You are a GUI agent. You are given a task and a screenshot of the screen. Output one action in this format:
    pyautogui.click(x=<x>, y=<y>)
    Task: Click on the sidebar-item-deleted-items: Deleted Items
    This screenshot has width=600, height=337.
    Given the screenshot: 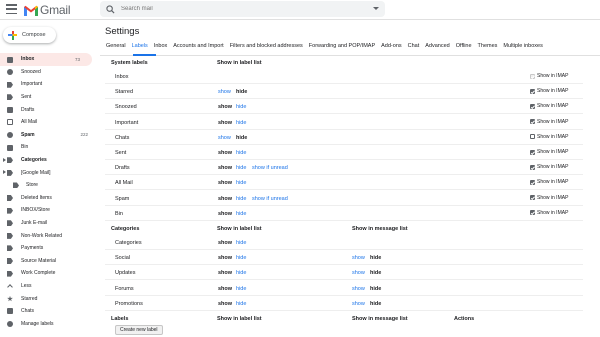 What is the action you would take?
    pyautogui.click(x=50, y=198)
    